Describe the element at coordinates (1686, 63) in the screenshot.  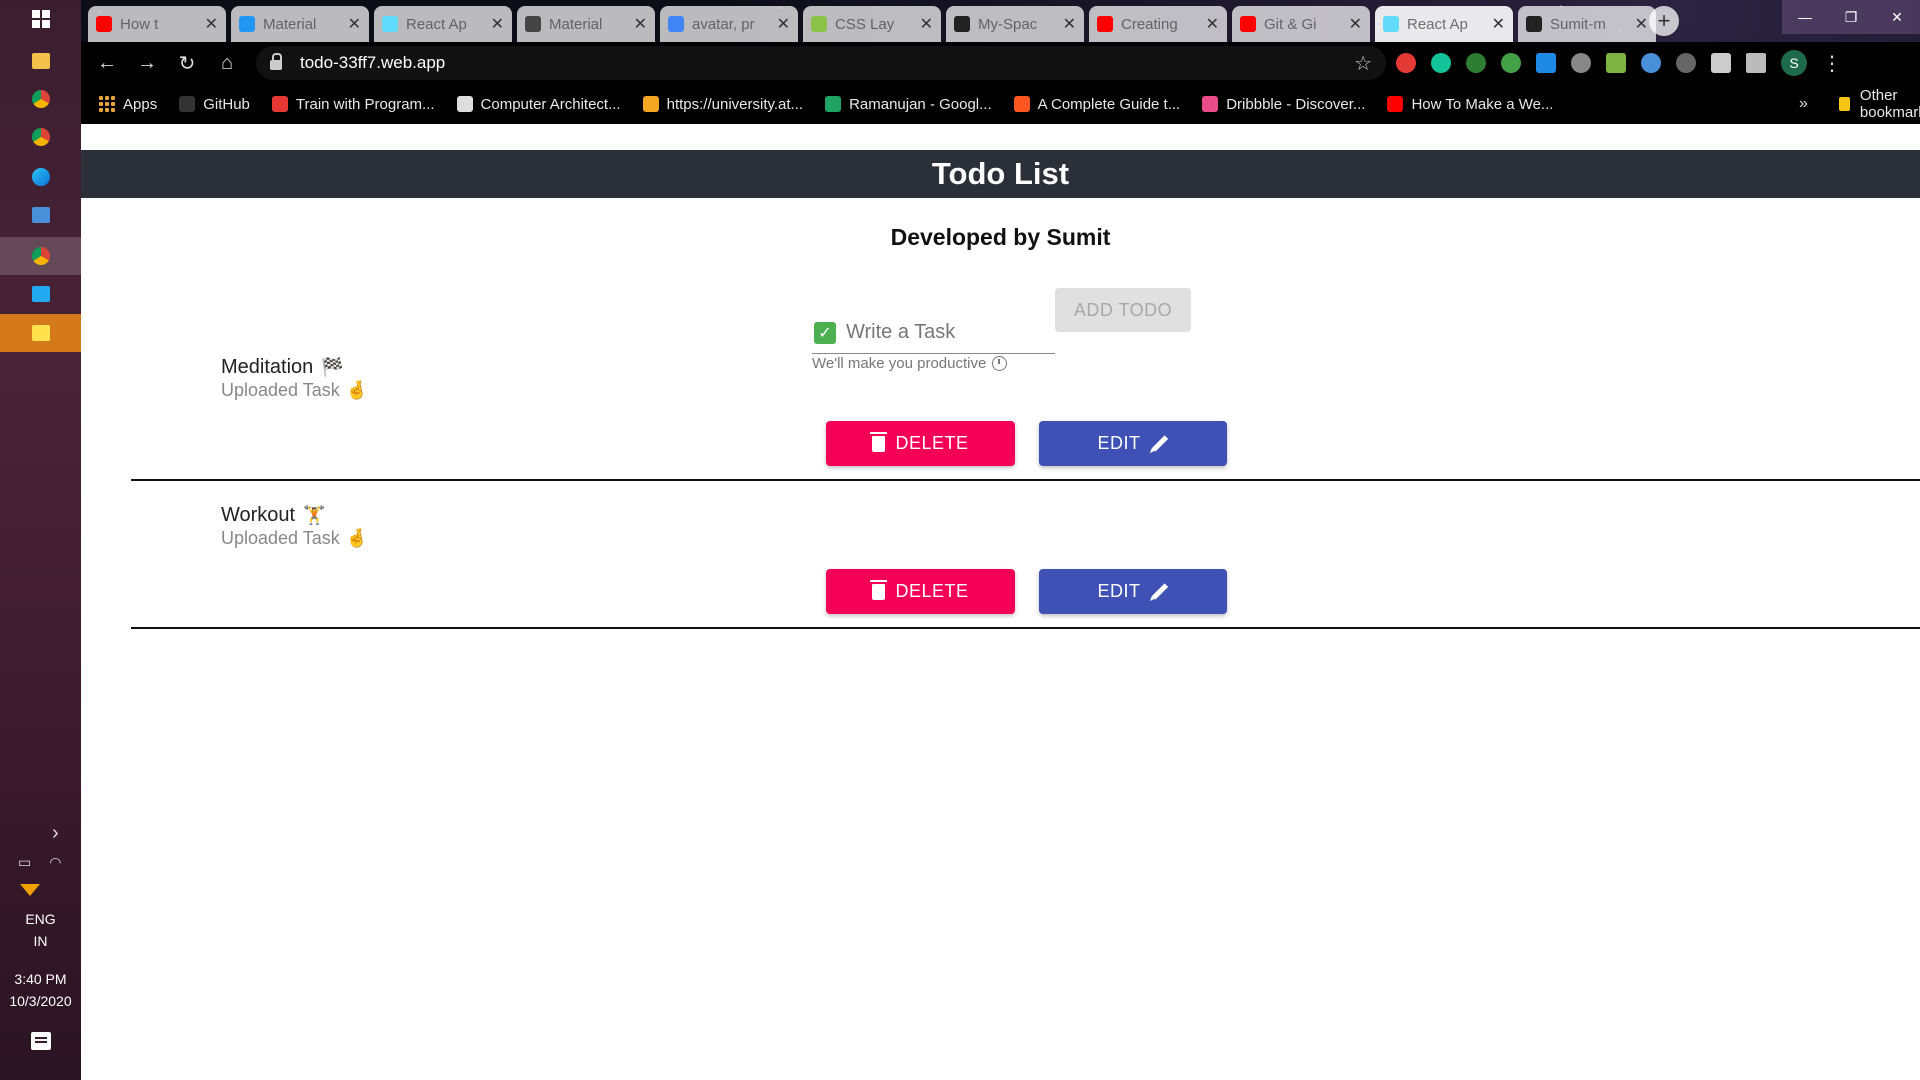
I see `extension-mic-icon` at that location.